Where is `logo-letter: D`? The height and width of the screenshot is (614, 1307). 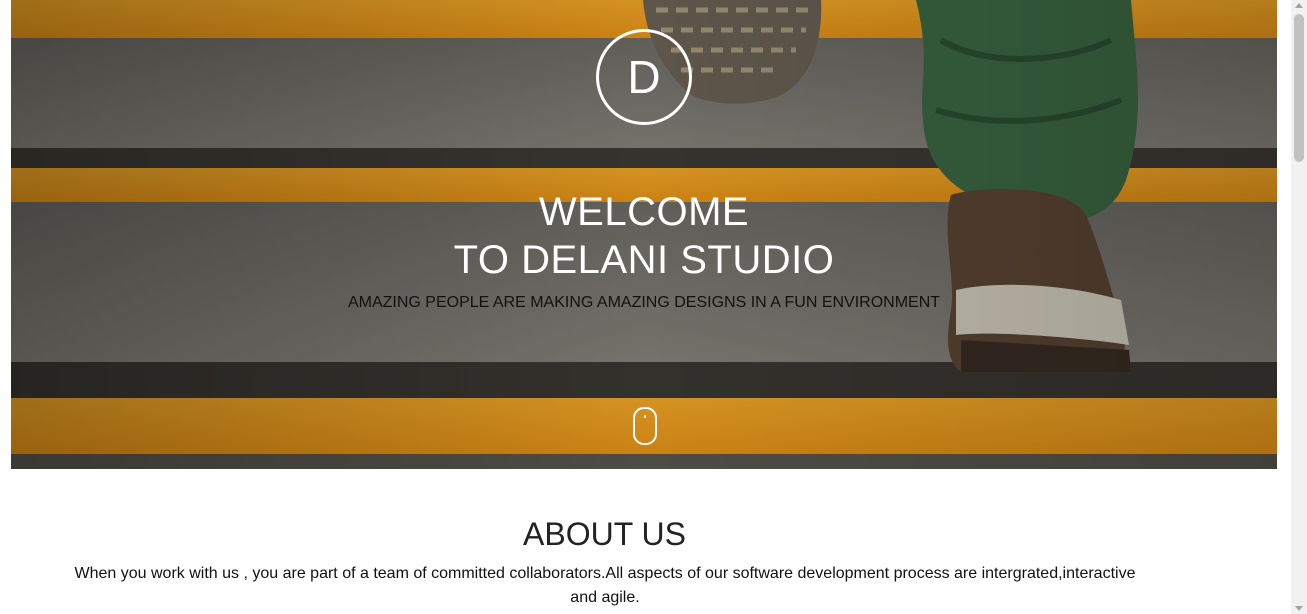 logo-letter: D is located at coordinates (644, 77).